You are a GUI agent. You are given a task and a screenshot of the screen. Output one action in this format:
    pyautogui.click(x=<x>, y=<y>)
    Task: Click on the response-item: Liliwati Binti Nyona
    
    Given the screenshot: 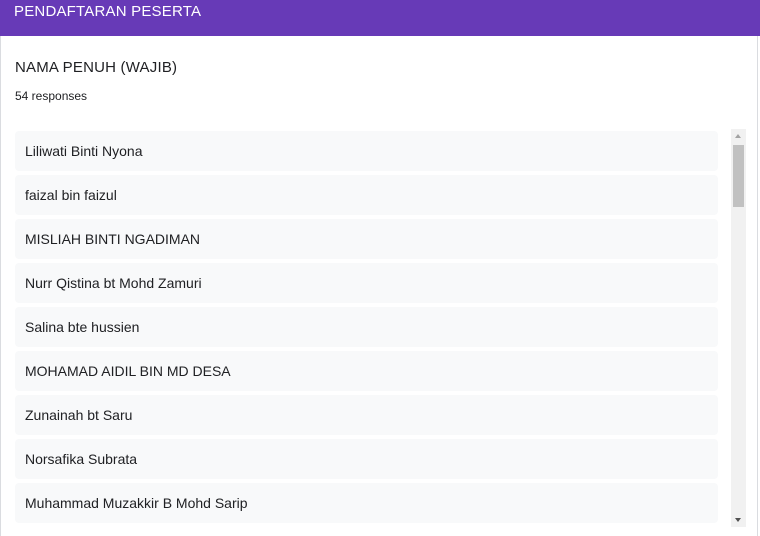 What is the action you would take?
    pyautogui.click(x=366, y=151)
    